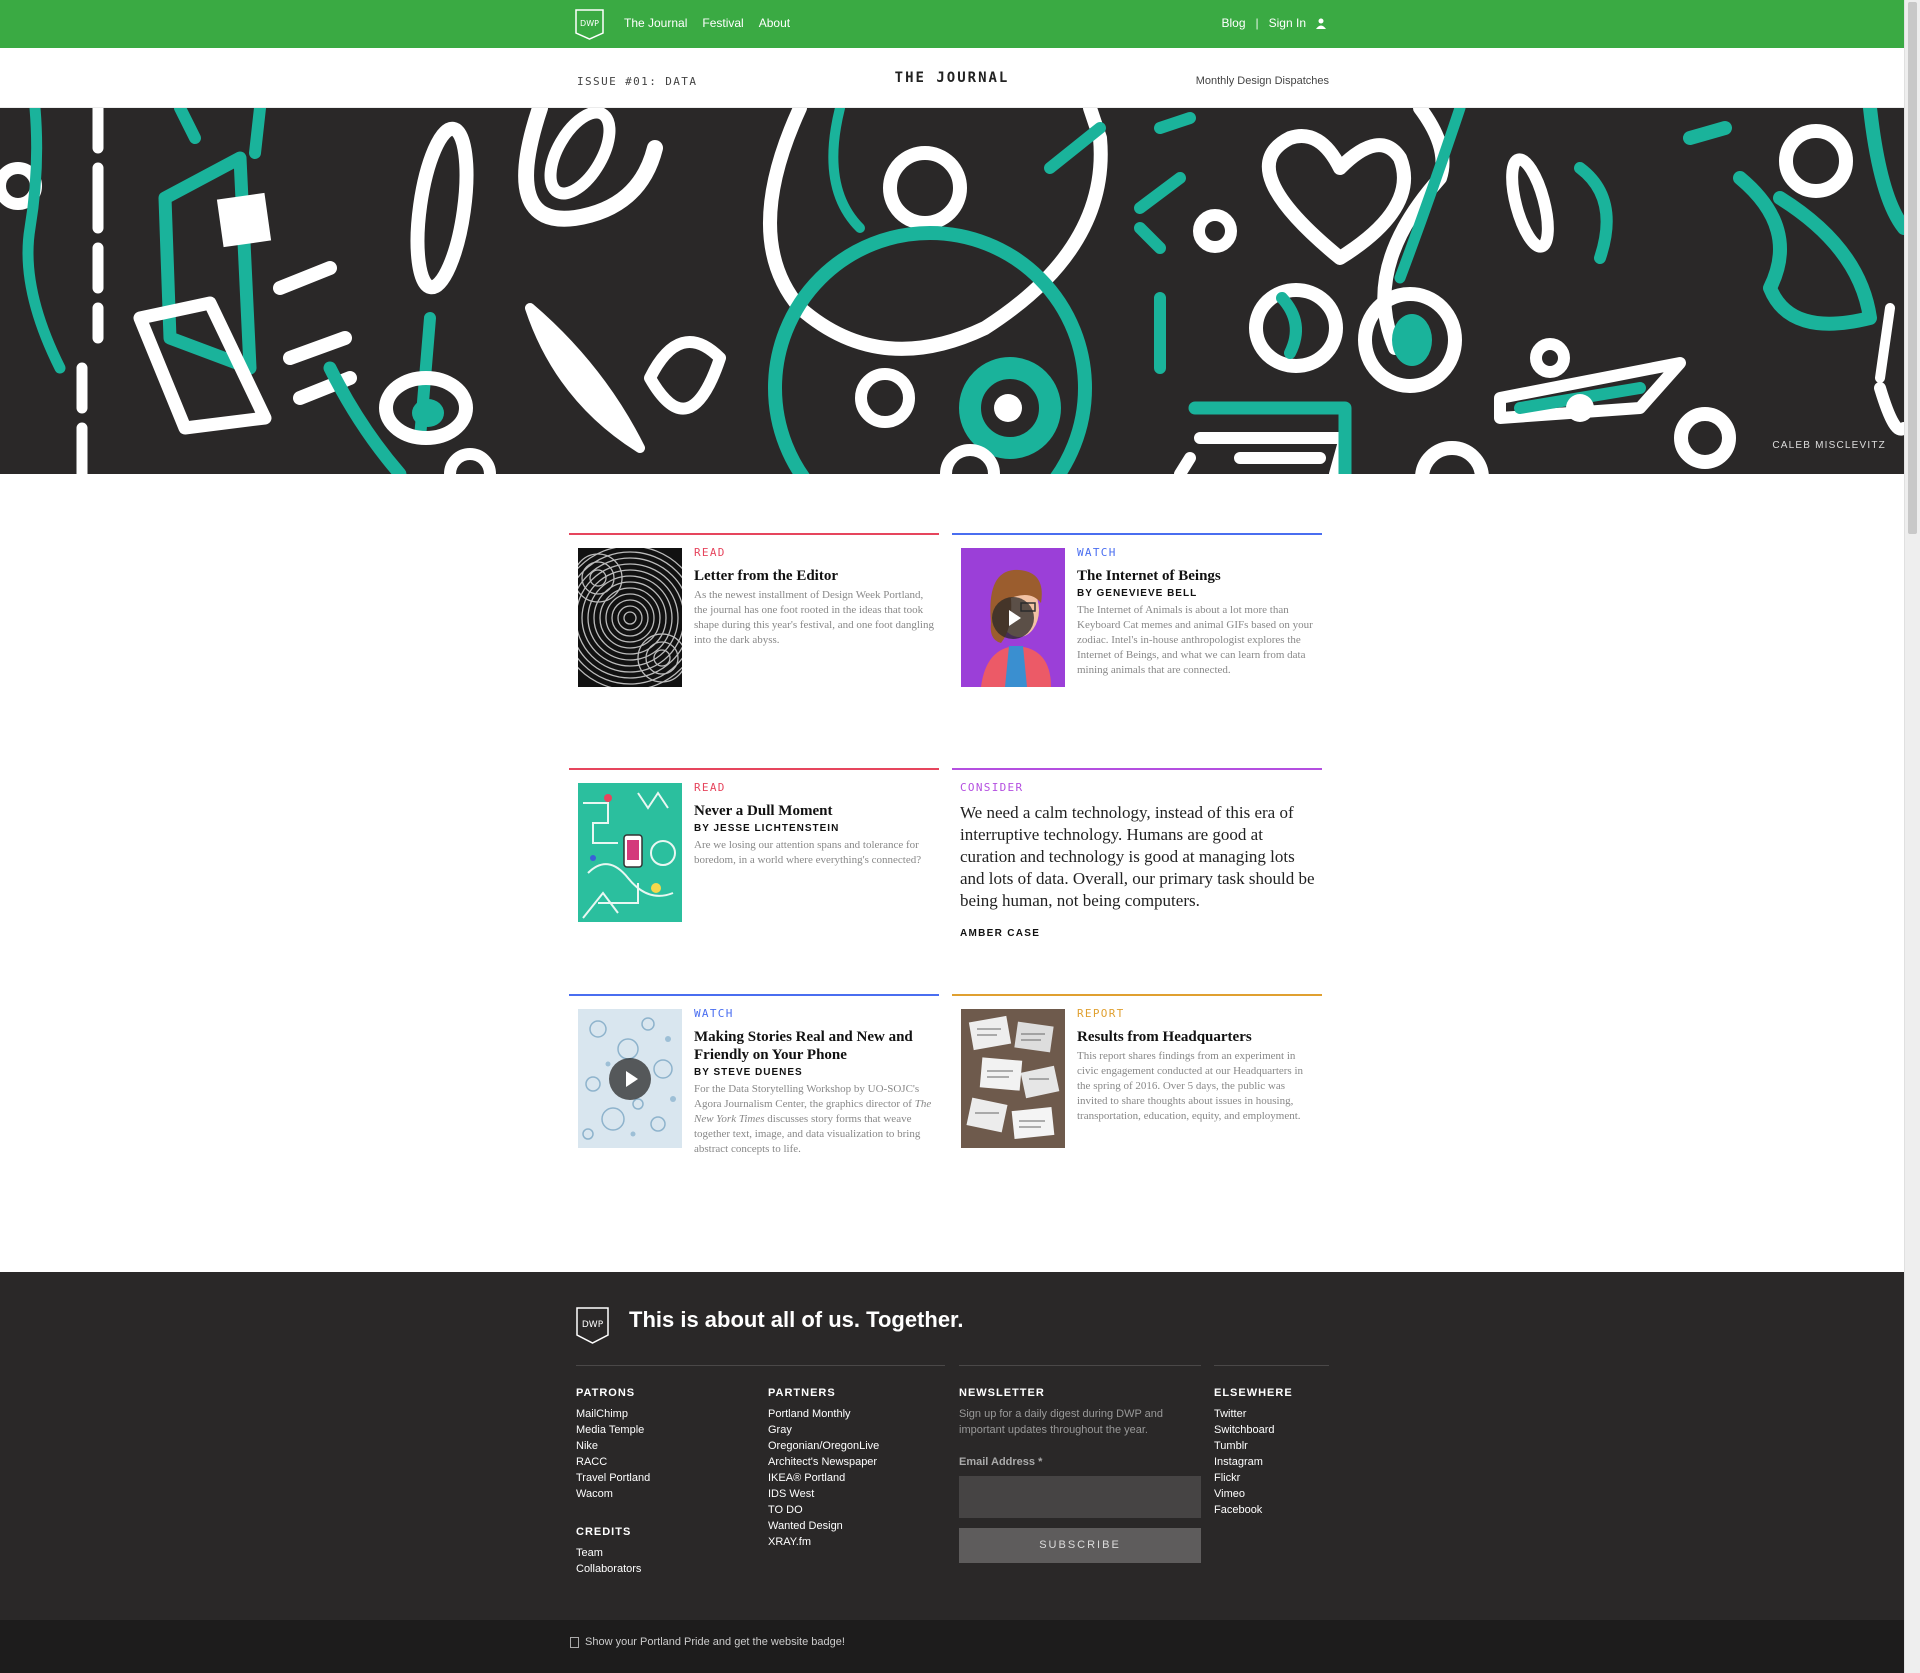 The height and width of the screenshot is (1673, 1920). What do you see at coordinates (814, 576) in the screenshot?
I see `article-title: Letter from the Editor` at bounding box center [814, 576].